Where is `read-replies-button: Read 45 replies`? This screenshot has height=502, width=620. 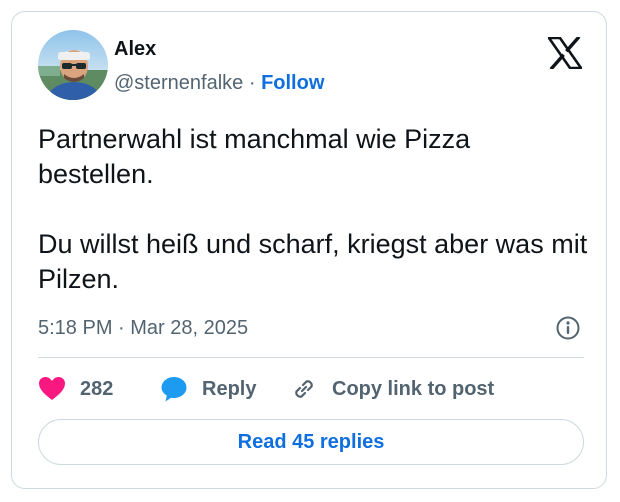 read-replies-button: Read 45 replies is located at coordinates (311, 442).